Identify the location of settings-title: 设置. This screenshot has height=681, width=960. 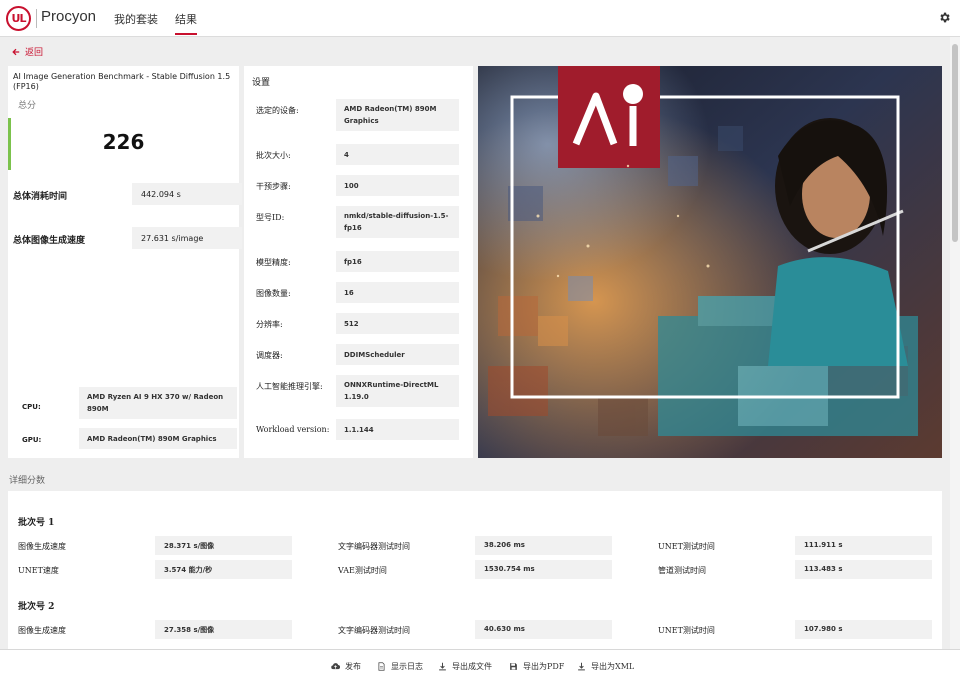
(261, 83).